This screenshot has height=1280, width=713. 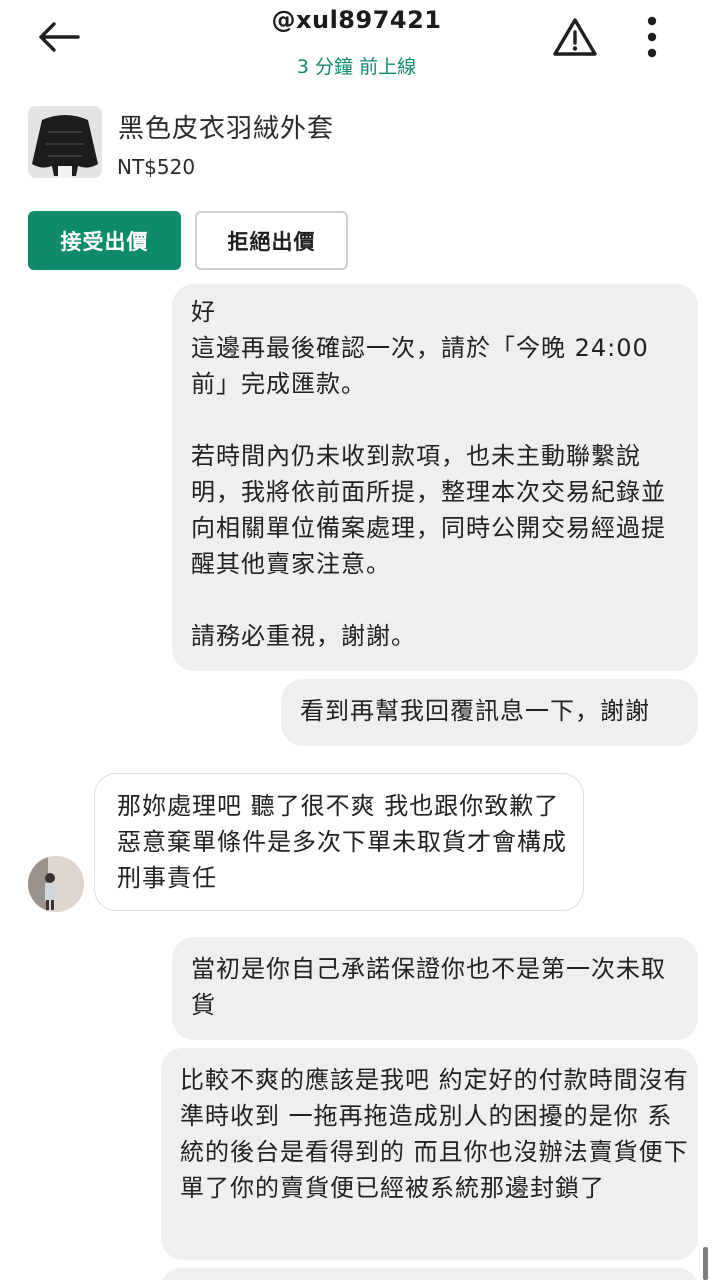 I want to click on avatar, so click(x=56, y=884).